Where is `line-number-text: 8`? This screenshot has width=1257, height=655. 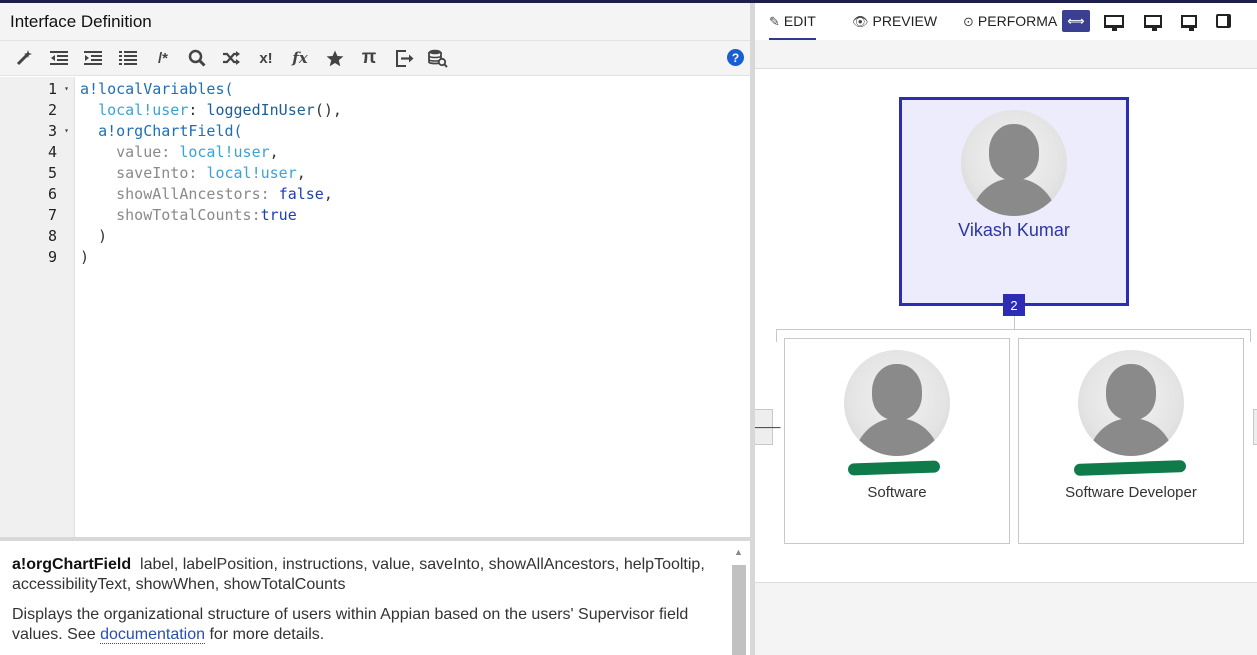
line-number-text: 8 is located at coordinates (52, 236).